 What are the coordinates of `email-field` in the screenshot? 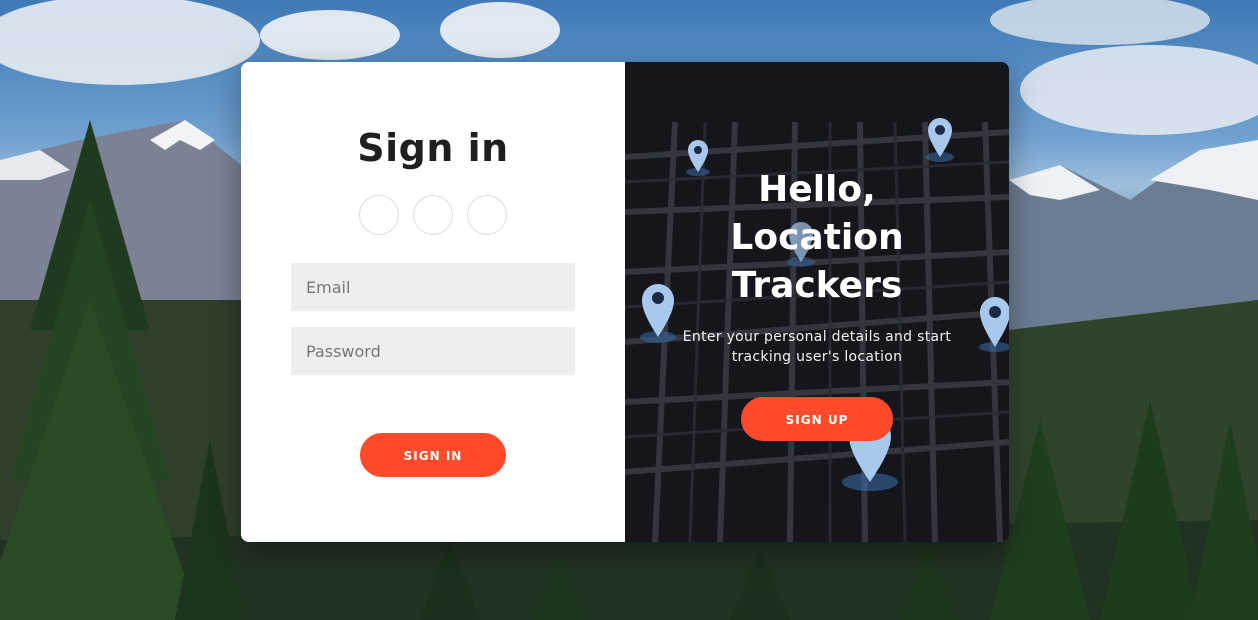 It's located at (433, 287).